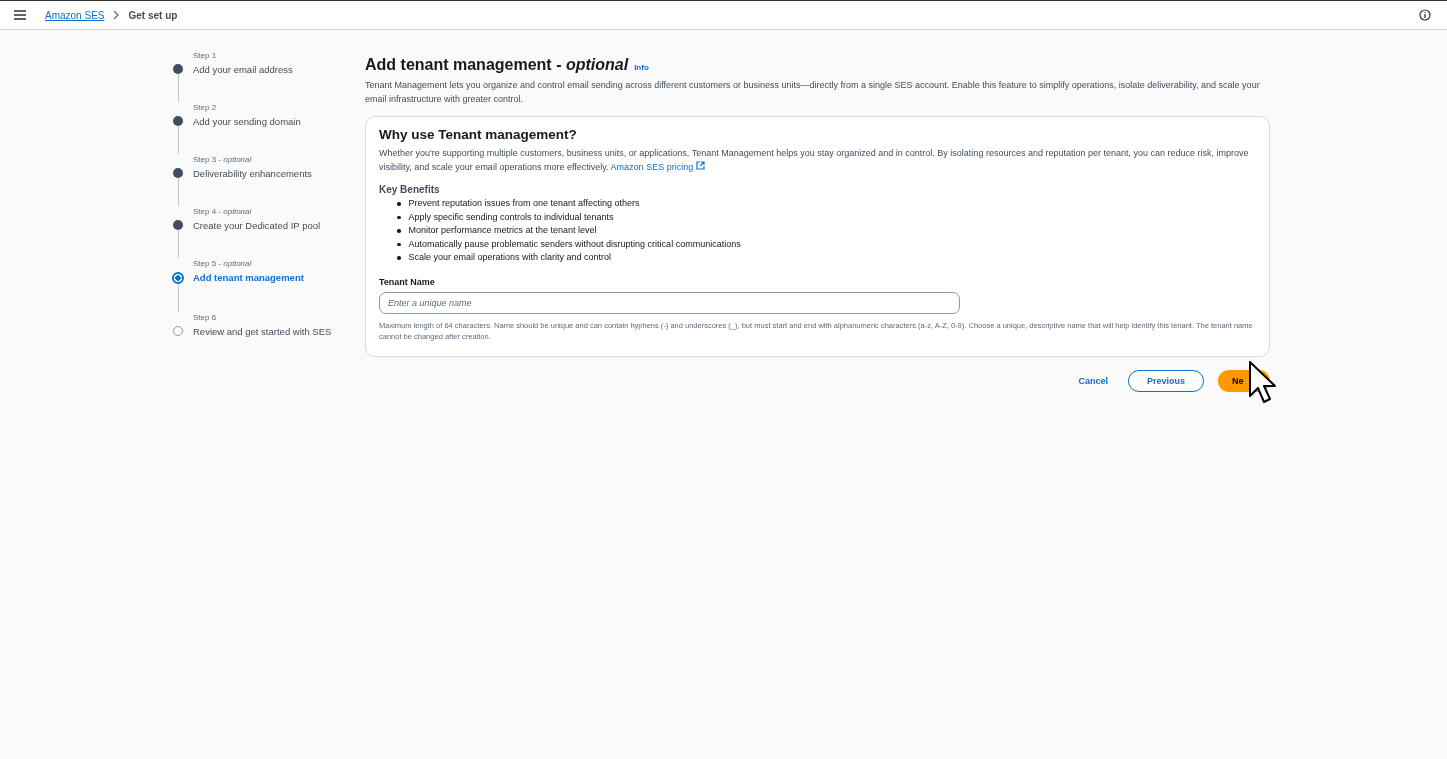  I want to click on benefit-text: Scale your email operations with clarity and control, so click(510, 257).